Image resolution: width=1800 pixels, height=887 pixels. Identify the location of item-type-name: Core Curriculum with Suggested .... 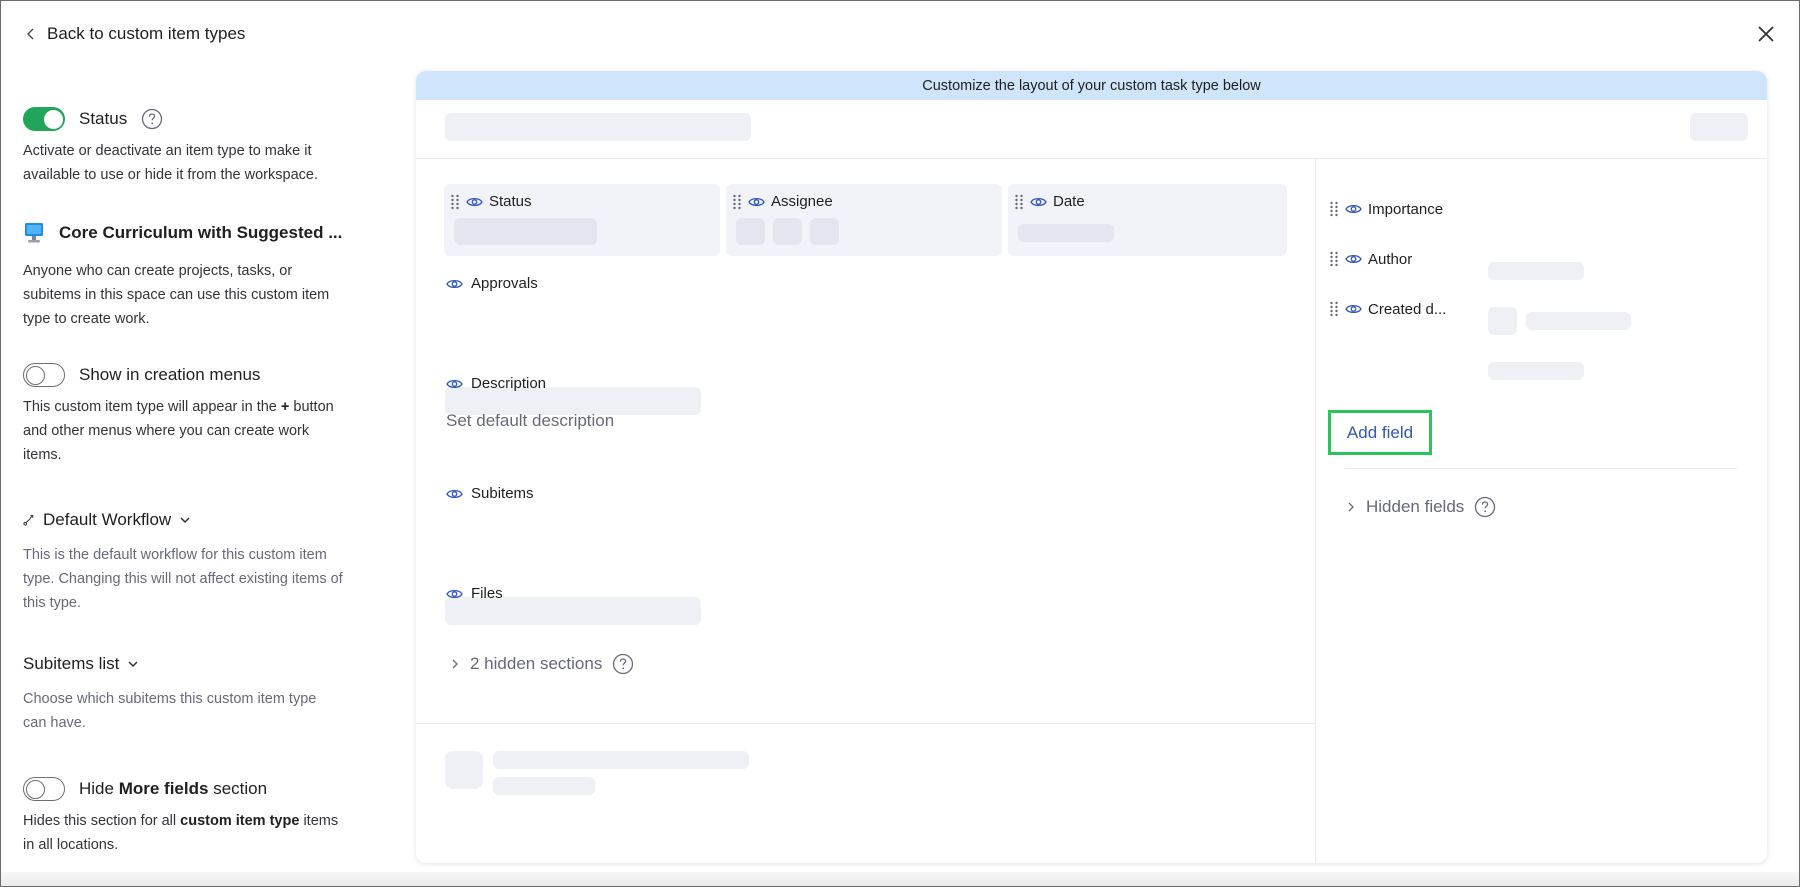
(201, 232).